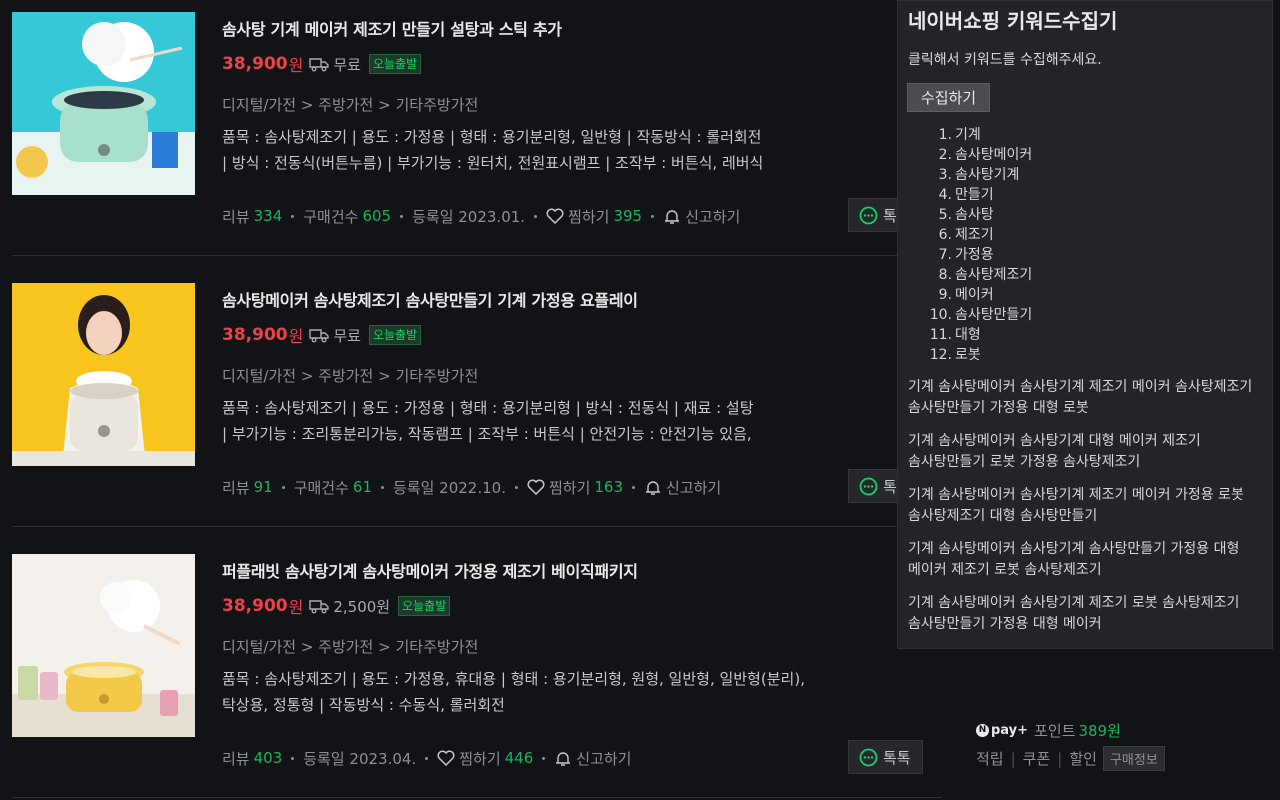  I want to click on talk-icon, so click(868, 215).